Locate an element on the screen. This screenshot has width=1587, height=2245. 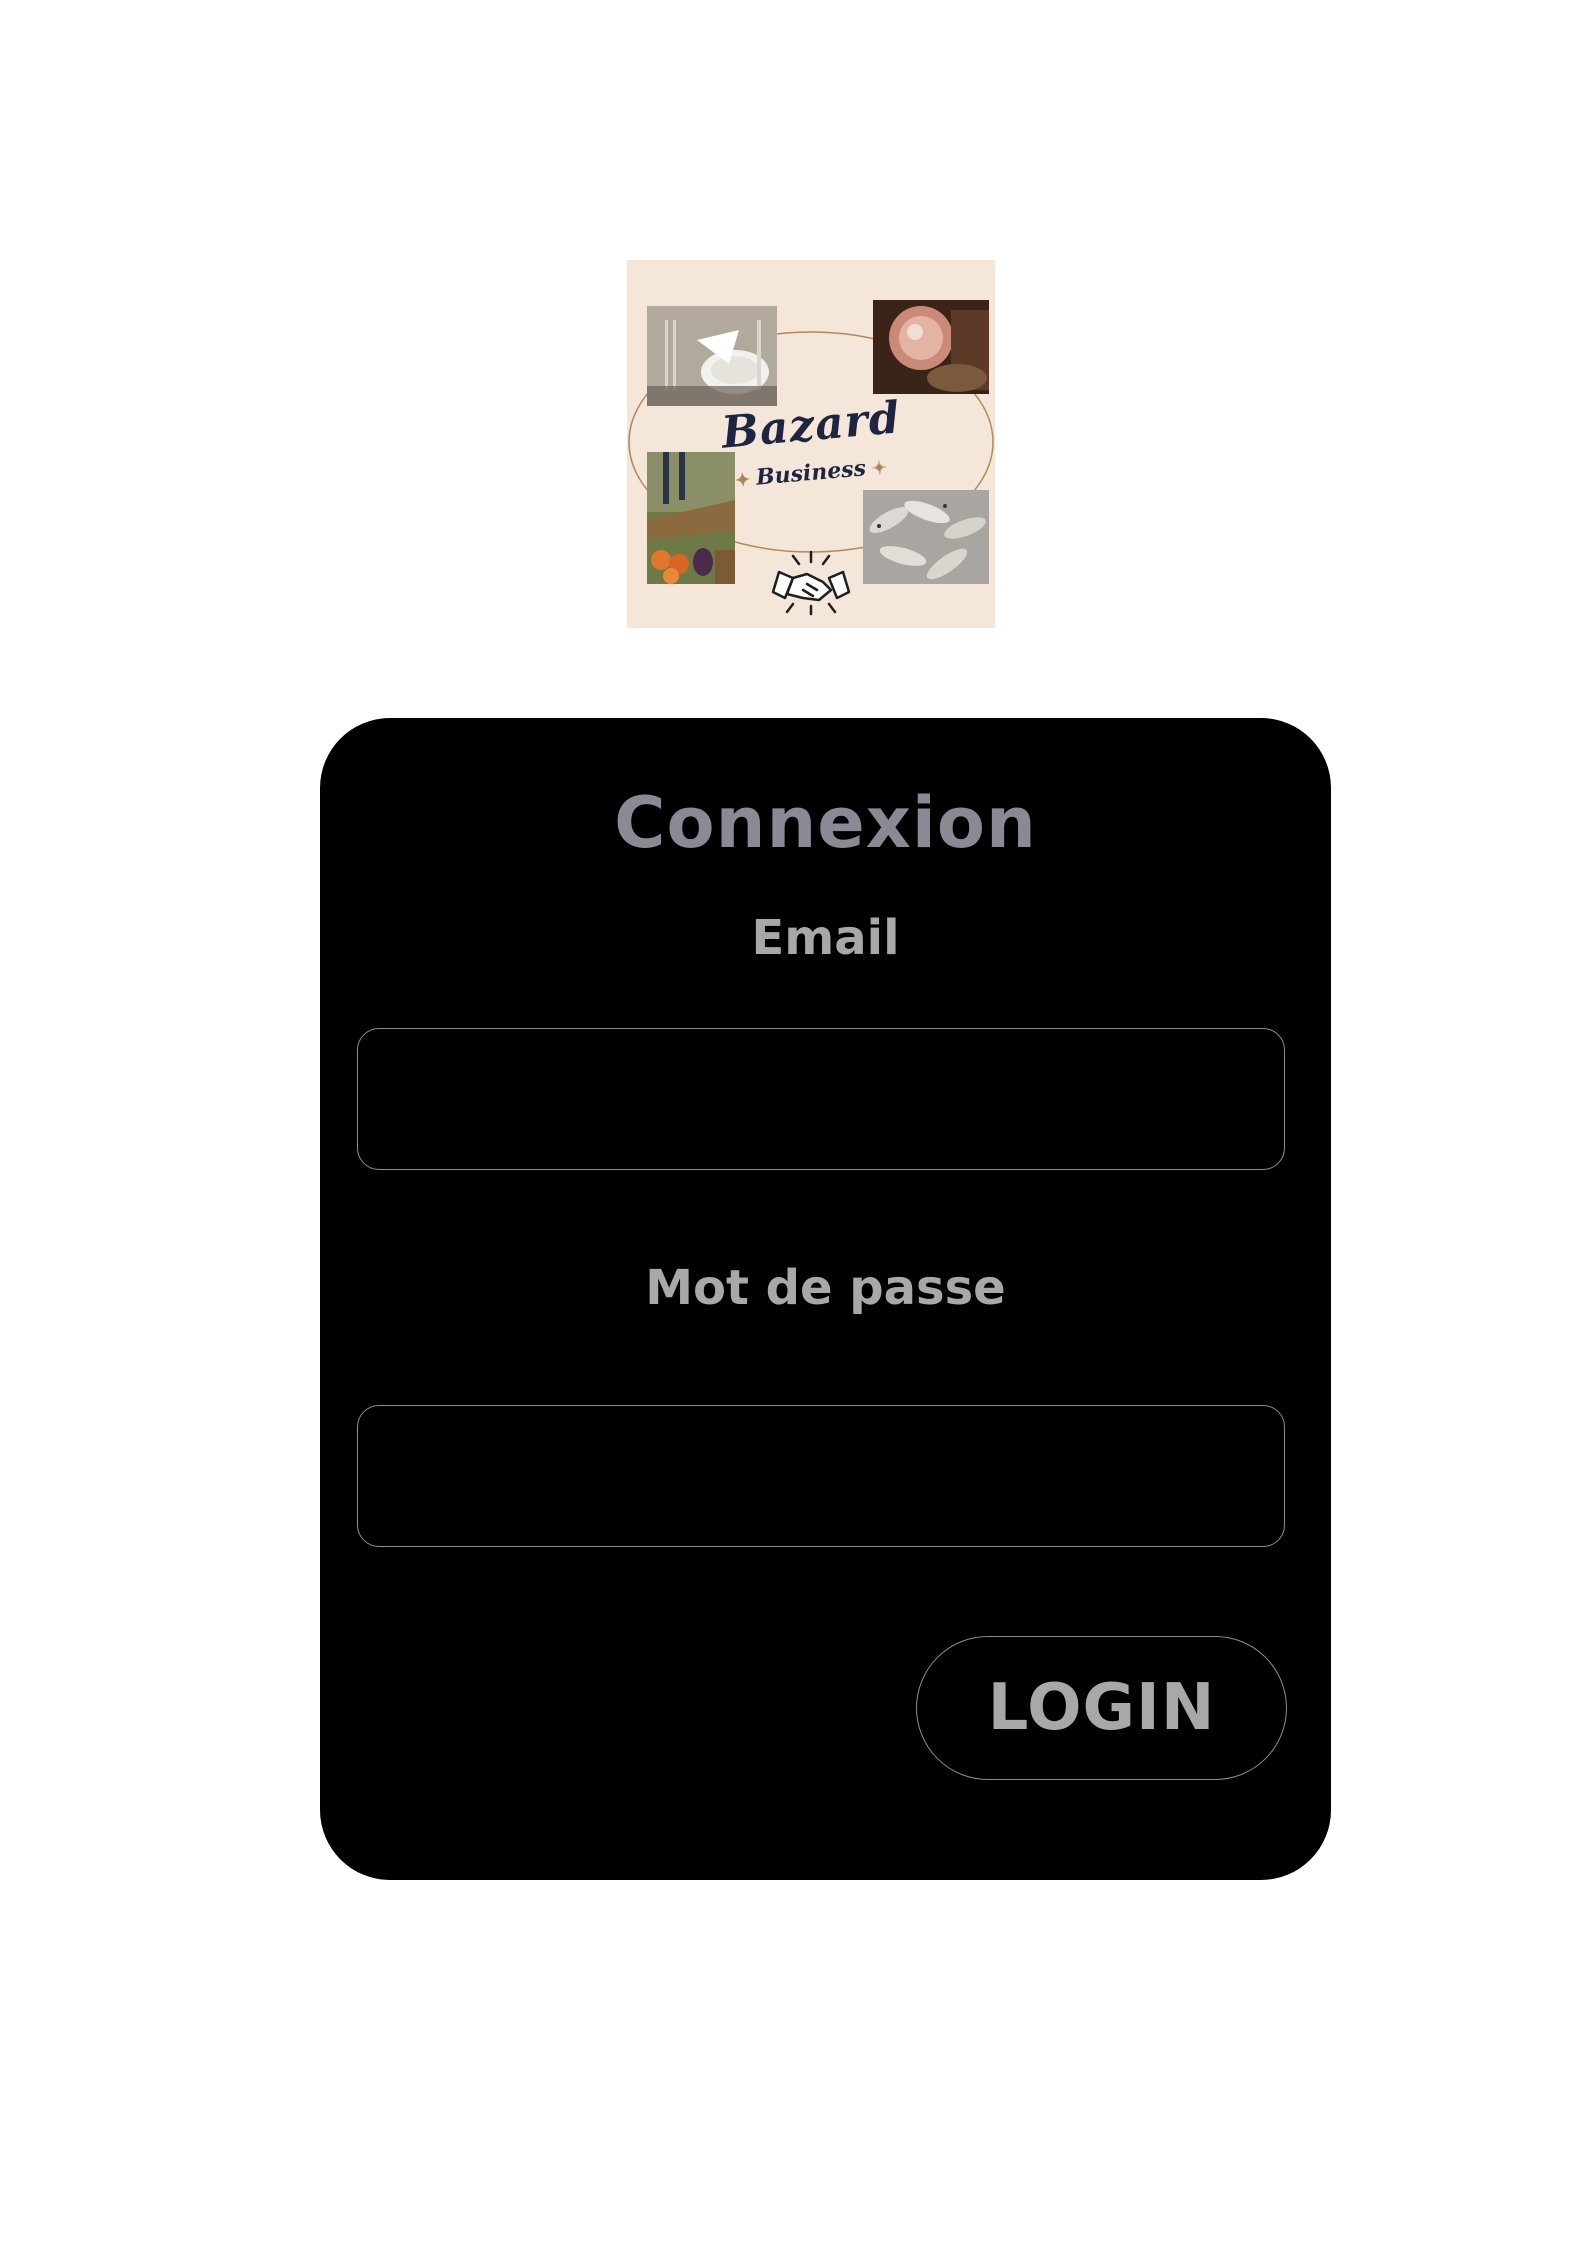
email-input is located at coordinates (821, 1099).